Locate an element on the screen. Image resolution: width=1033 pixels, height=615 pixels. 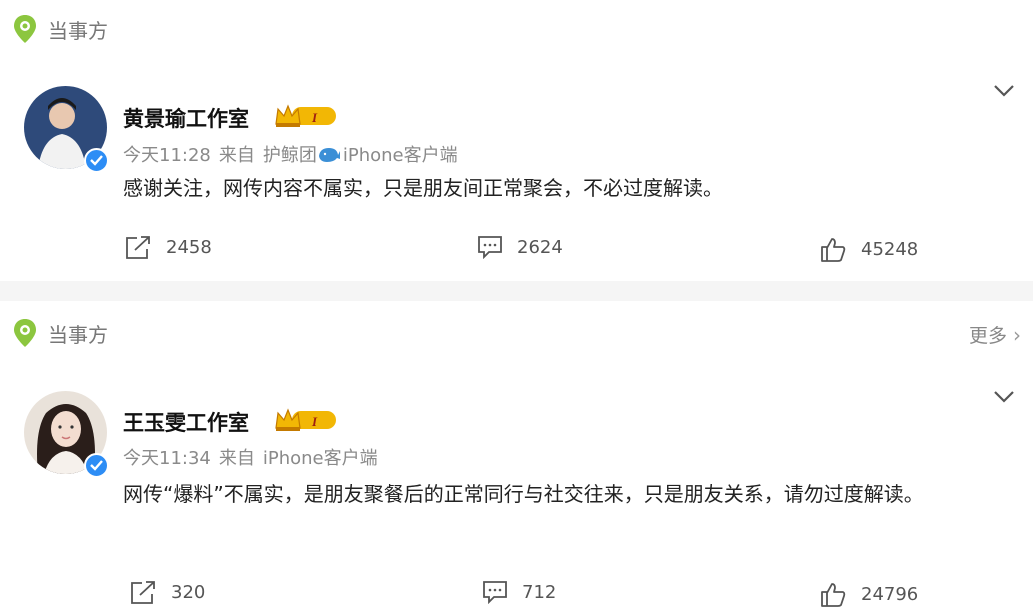
like-count: 24796 is located at coordinates (890, 594).